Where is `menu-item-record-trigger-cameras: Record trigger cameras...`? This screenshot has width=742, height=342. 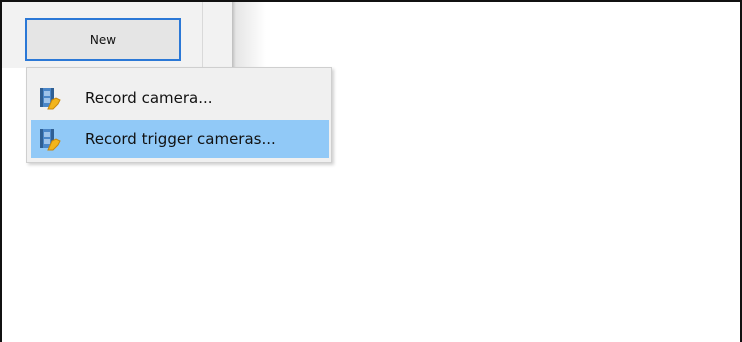 menu-item-record-trigger-cameras: Record trigger cameras... is located at coordinates (180, 139).